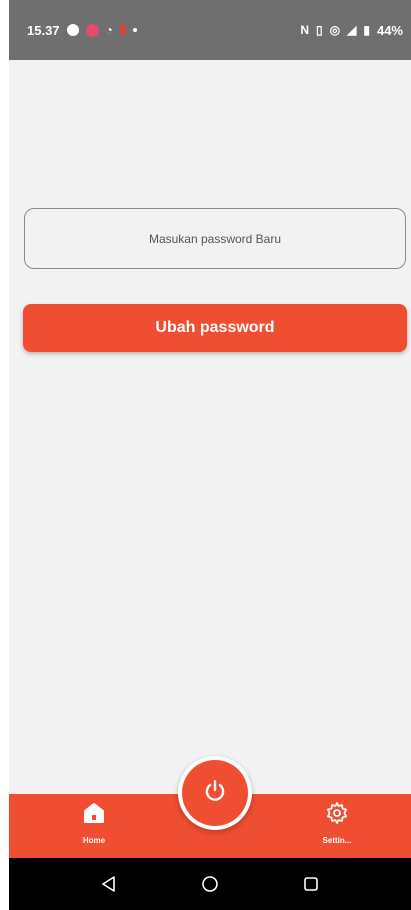  I want to click on back-icon, so click(109, 884).